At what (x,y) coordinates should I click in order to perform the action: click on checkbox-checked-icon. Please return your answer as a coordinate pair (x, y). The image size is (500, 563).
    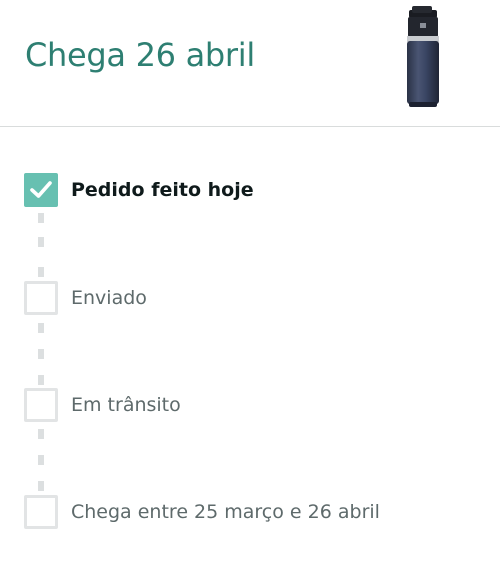
    Looking at the image, I should click on (41, 190).